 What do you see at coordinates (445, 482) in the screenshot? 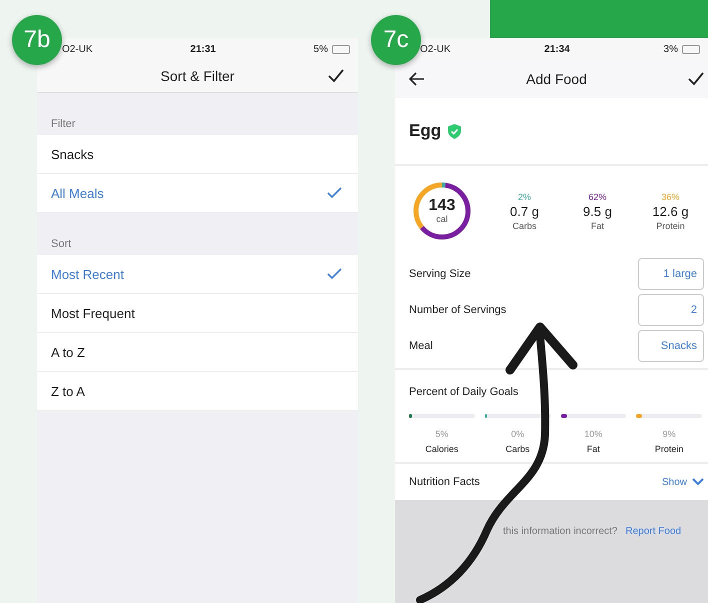
I see `section-title: Nutrition Facts` at bounding box center [445, 482].